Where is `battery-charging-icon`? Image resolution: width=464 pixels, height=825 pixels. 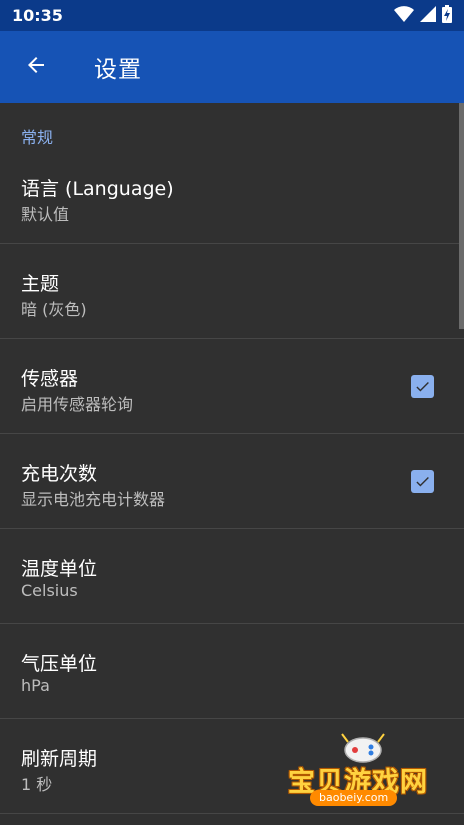
battery-charging-icon is located at coordinates (447, 15).